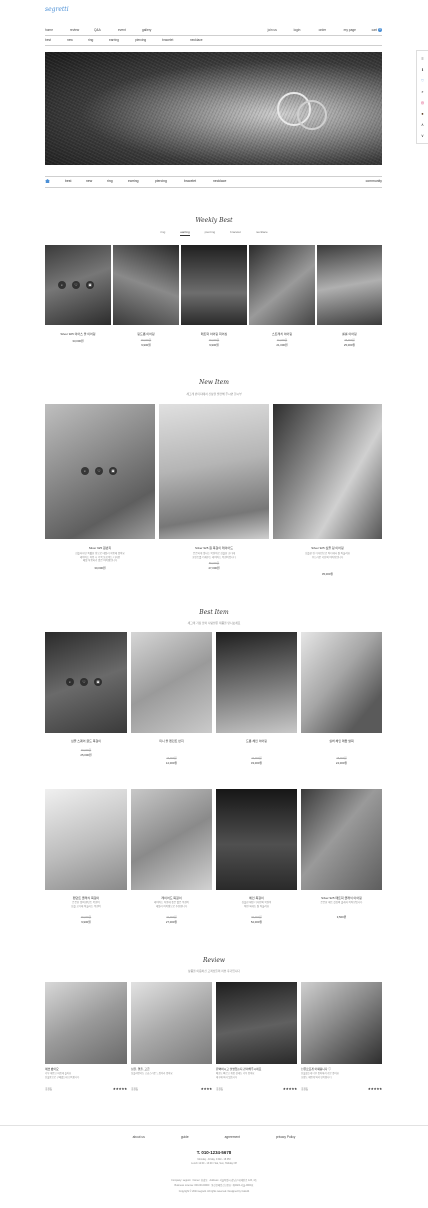 The height and width of the screenshot is (1208, 428). I want to click on catnav-necklace: necklace, so click(227, 181).